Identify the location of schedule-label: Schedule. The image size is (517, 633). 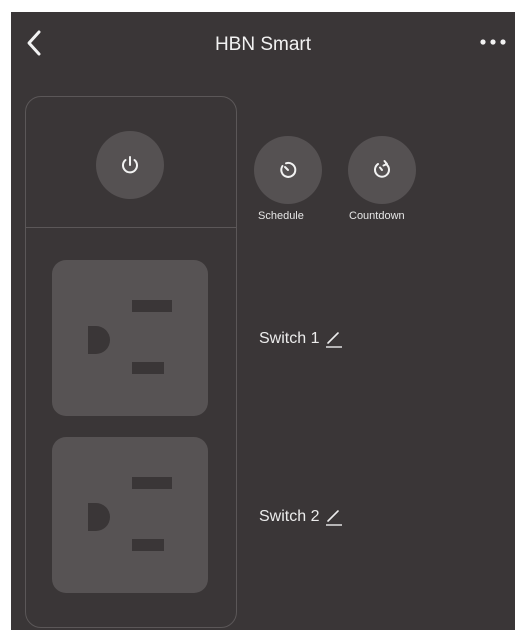
(281, 216).